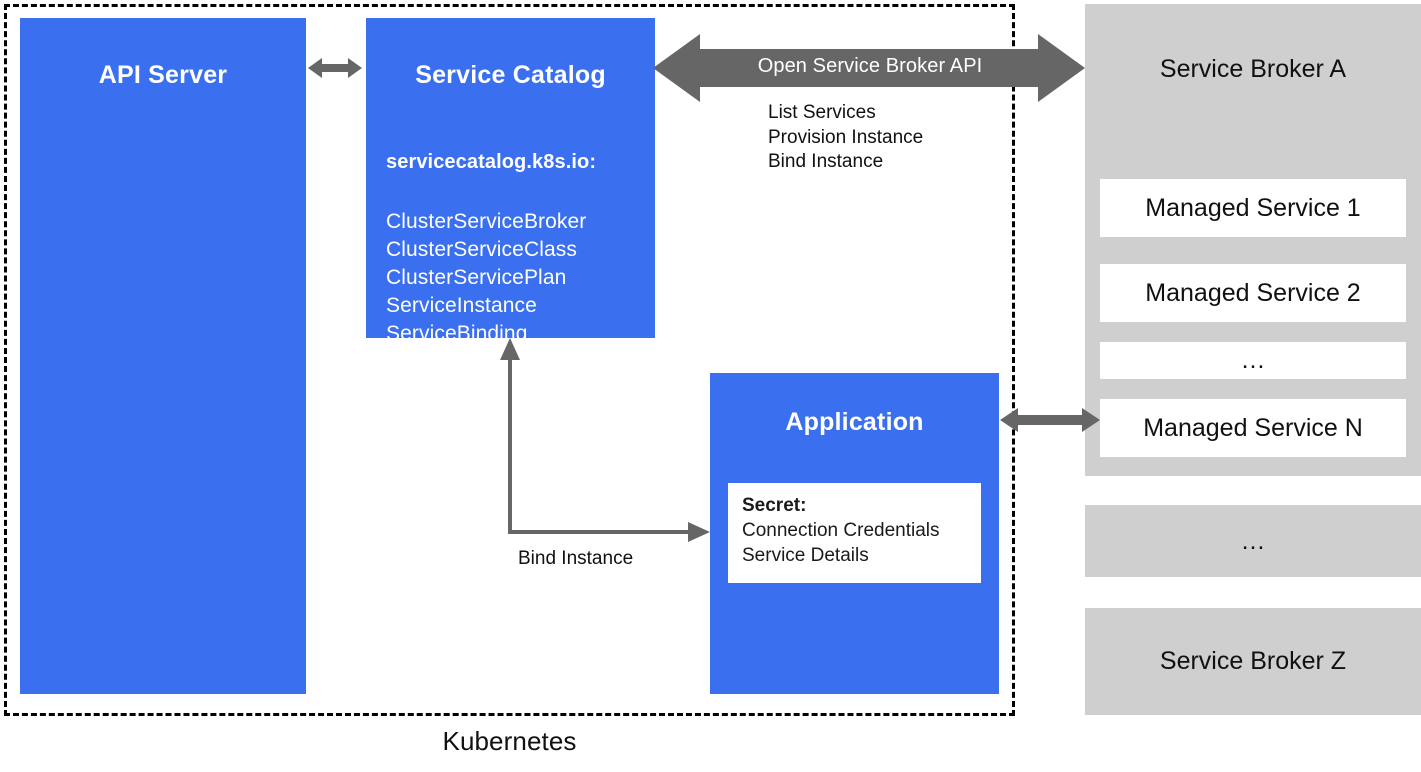  Describe the element at coordinates (841, 530) in the screenshot. I see `secret-line: Connection Credentials` at that location.